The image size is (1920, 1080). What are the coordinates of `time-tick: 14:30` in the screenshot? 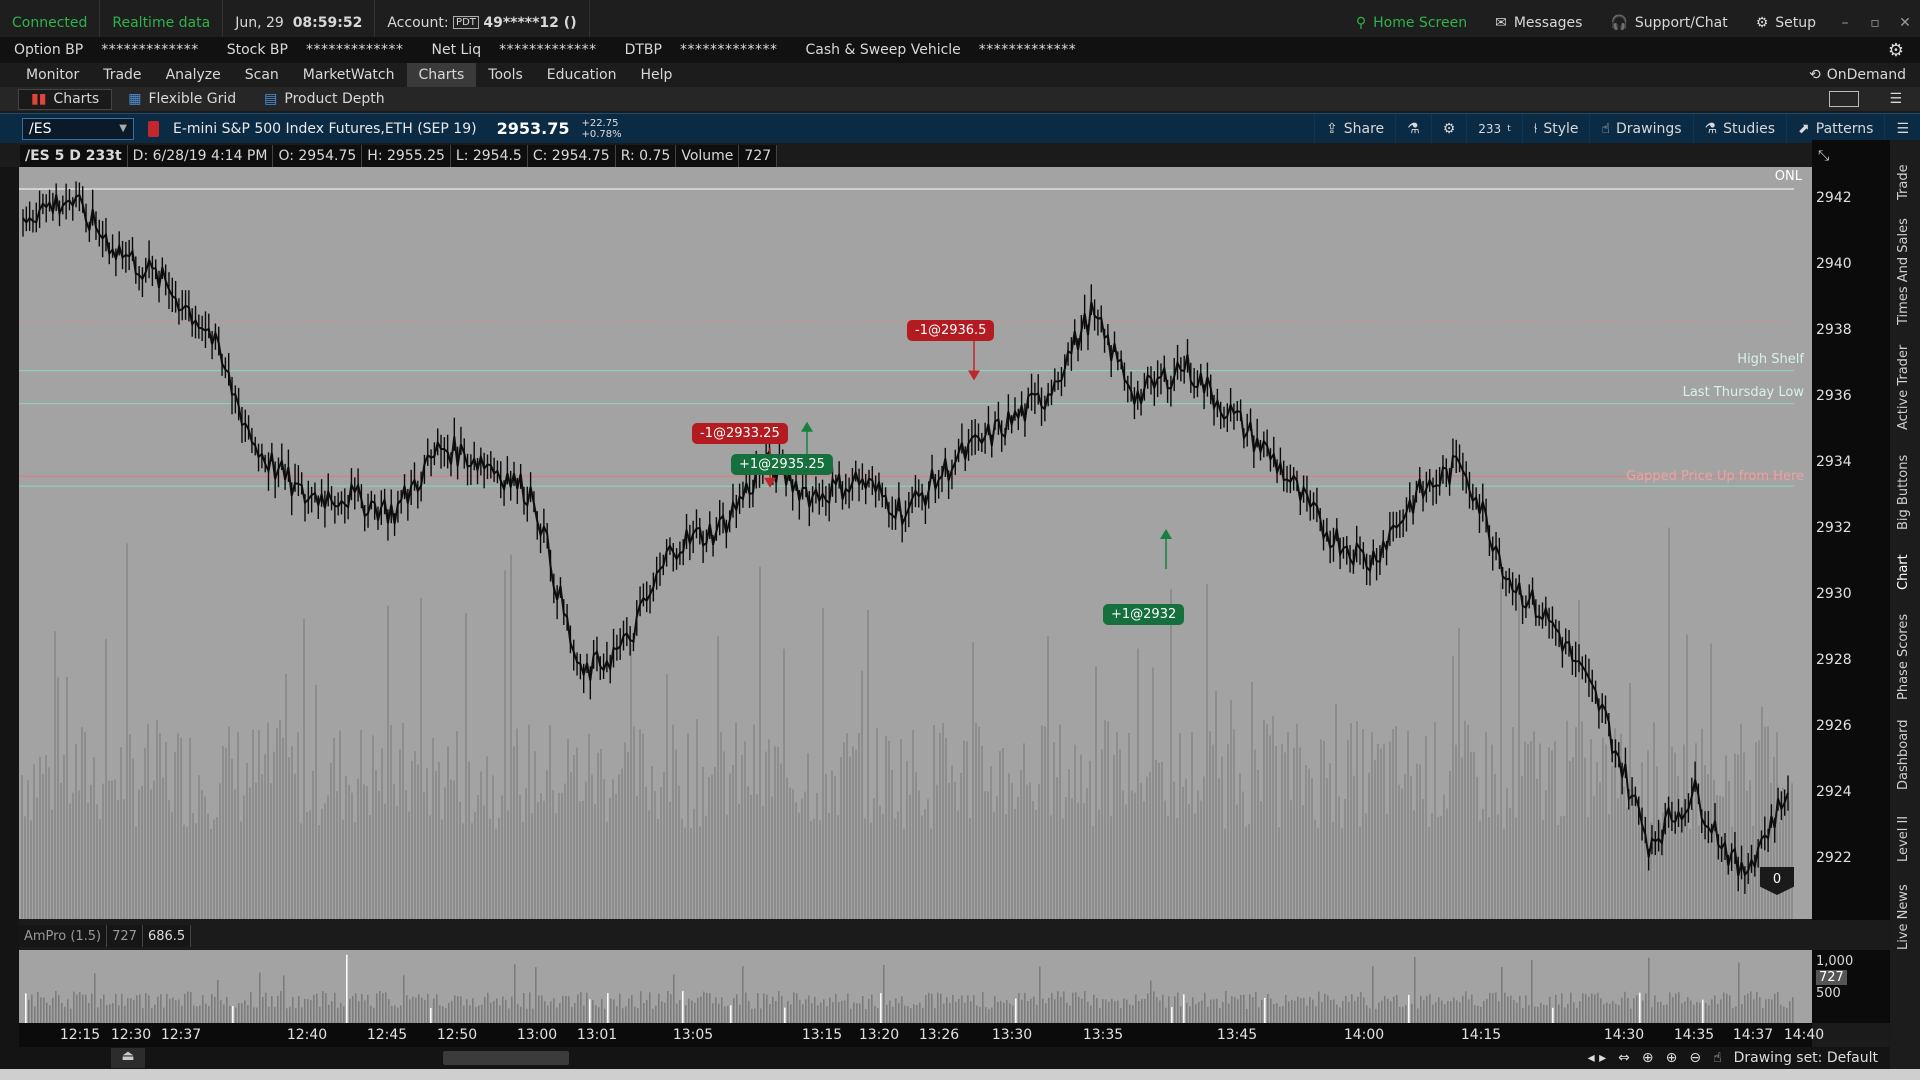 It's located at (1624, 1035).